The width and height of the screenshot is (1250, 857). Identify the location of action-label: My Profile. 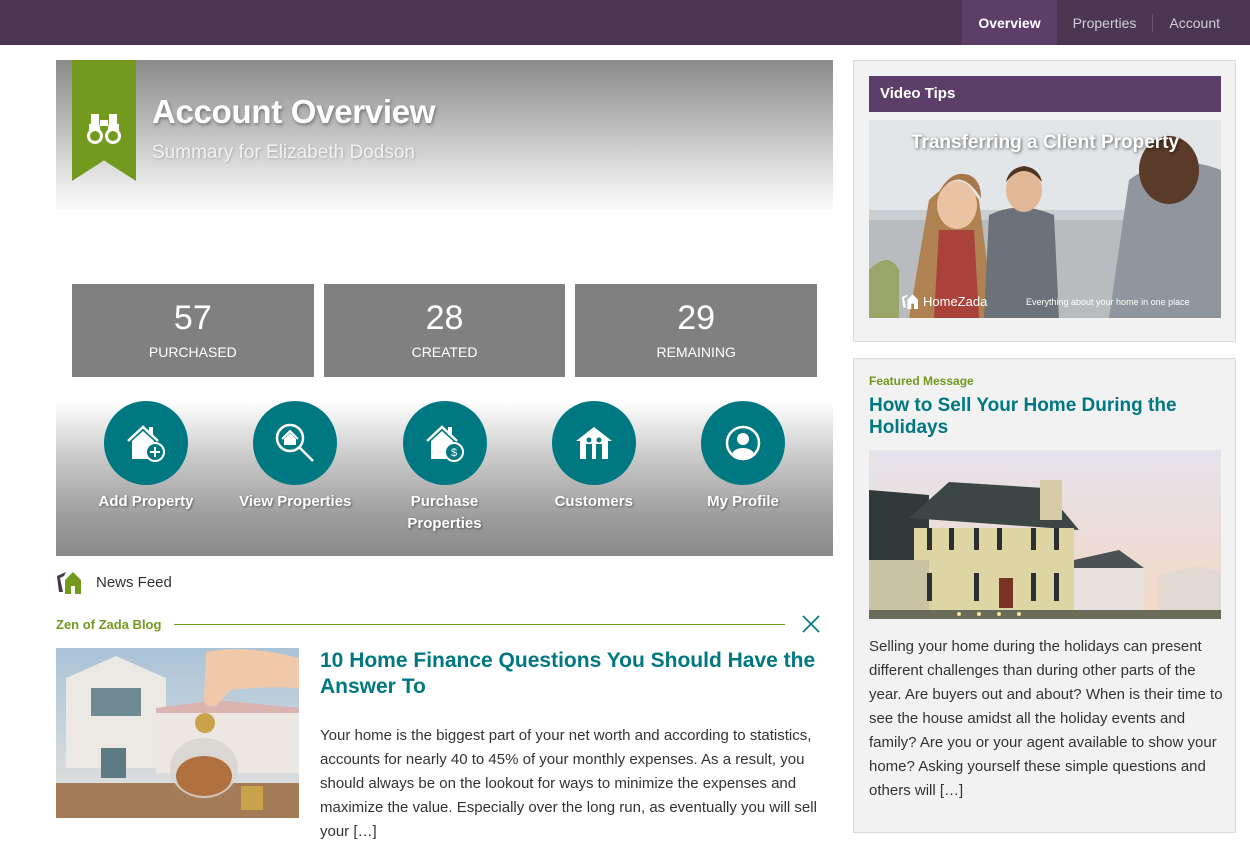
(743, 501).